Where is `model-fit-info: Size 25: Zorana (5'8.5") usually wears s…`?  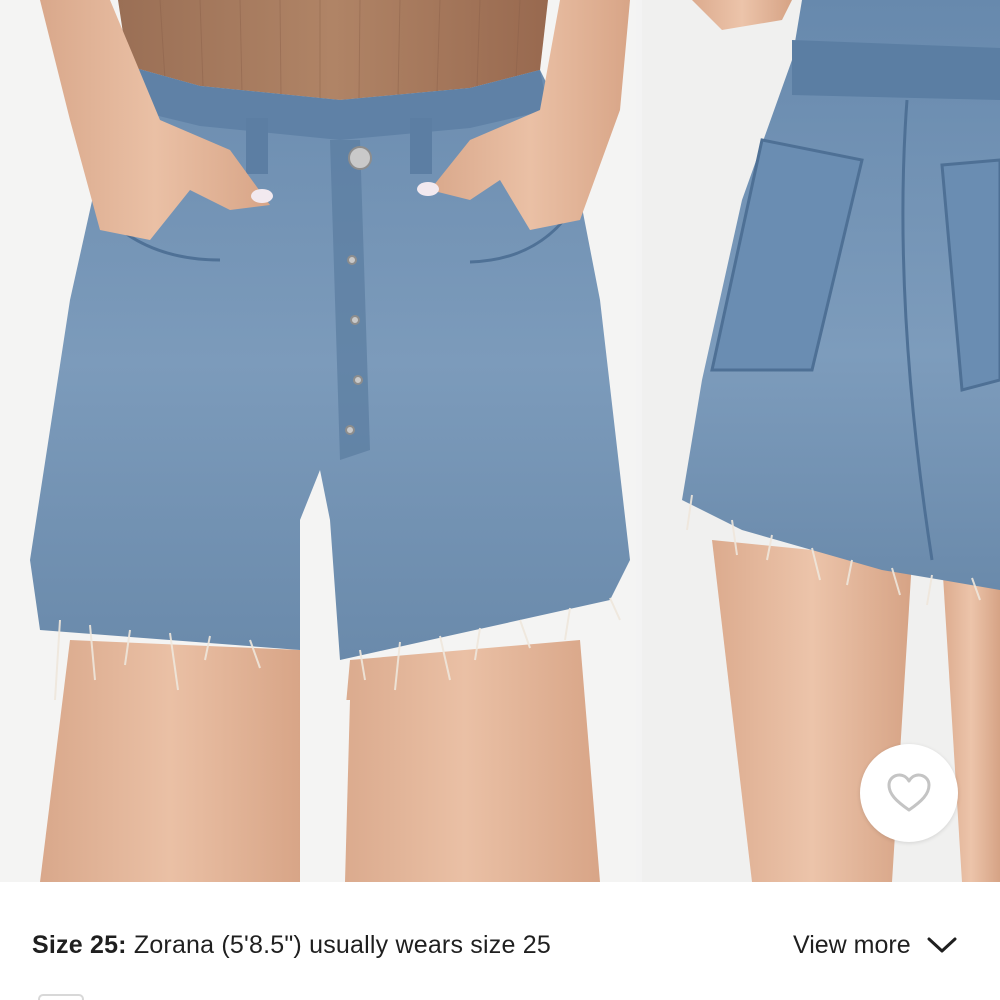
model-fit-info: Size 25: Zorana (5'8.5") usually wears s… is located at coordinates (500, 941).